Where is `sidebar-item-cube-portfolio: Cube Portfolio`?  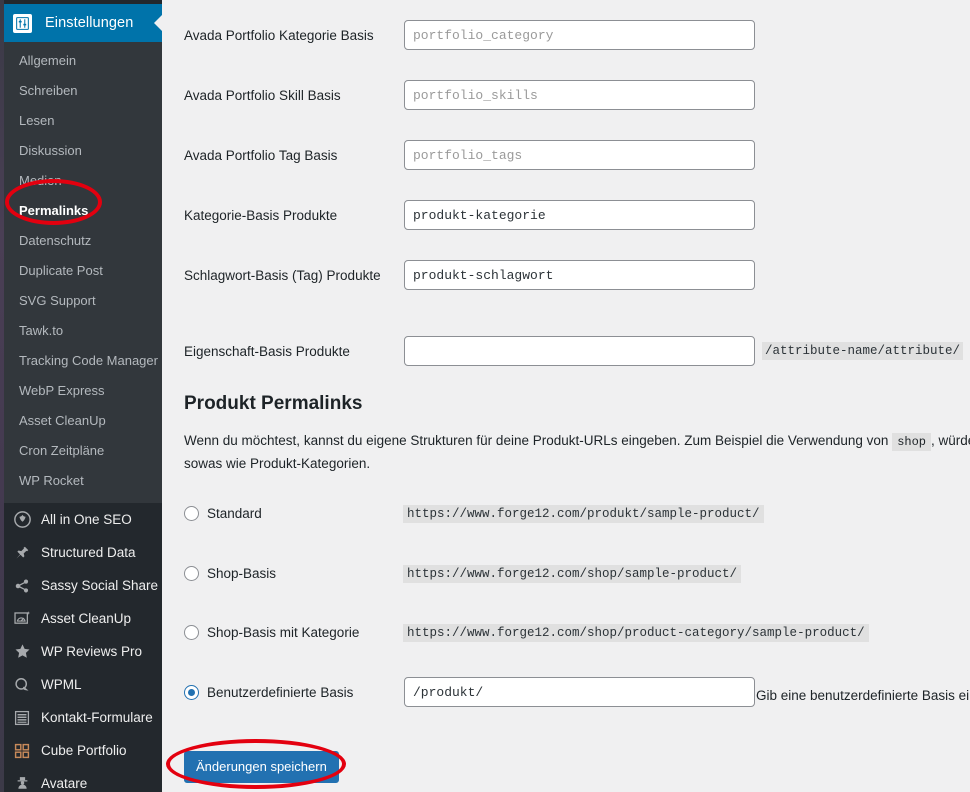 sidebar-item-cube-portfolio: Cube Portfolio is located at coordinates (83, 750).